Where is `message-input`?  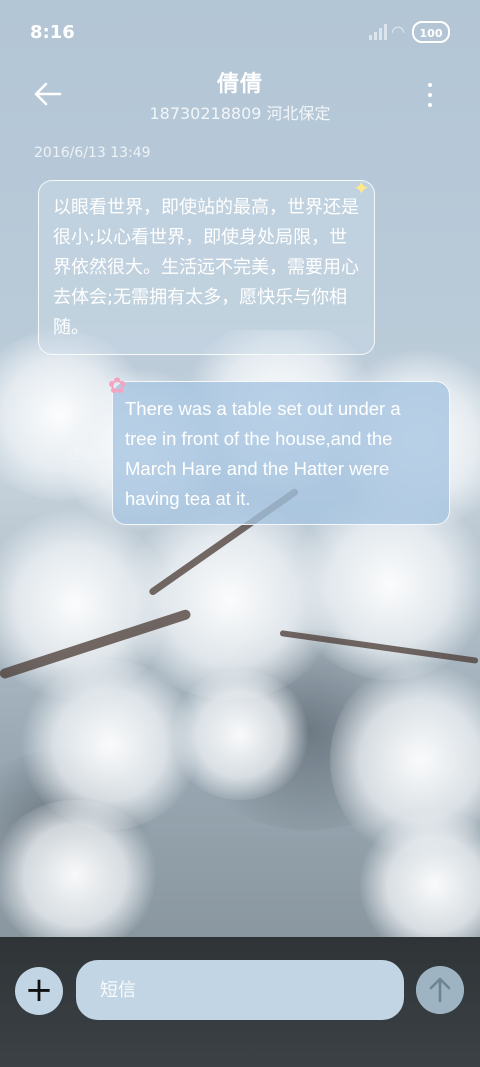 message-input is located at coordinates (240, 990).